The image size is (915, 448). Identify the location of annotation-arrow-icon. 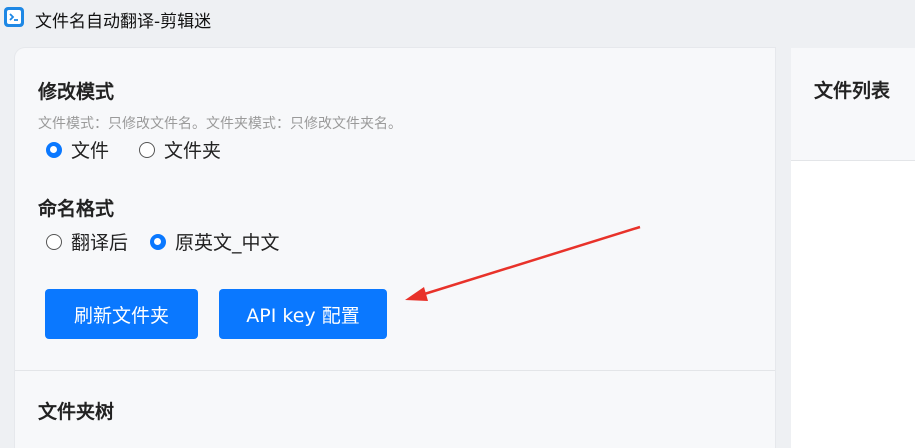
(523, 263).